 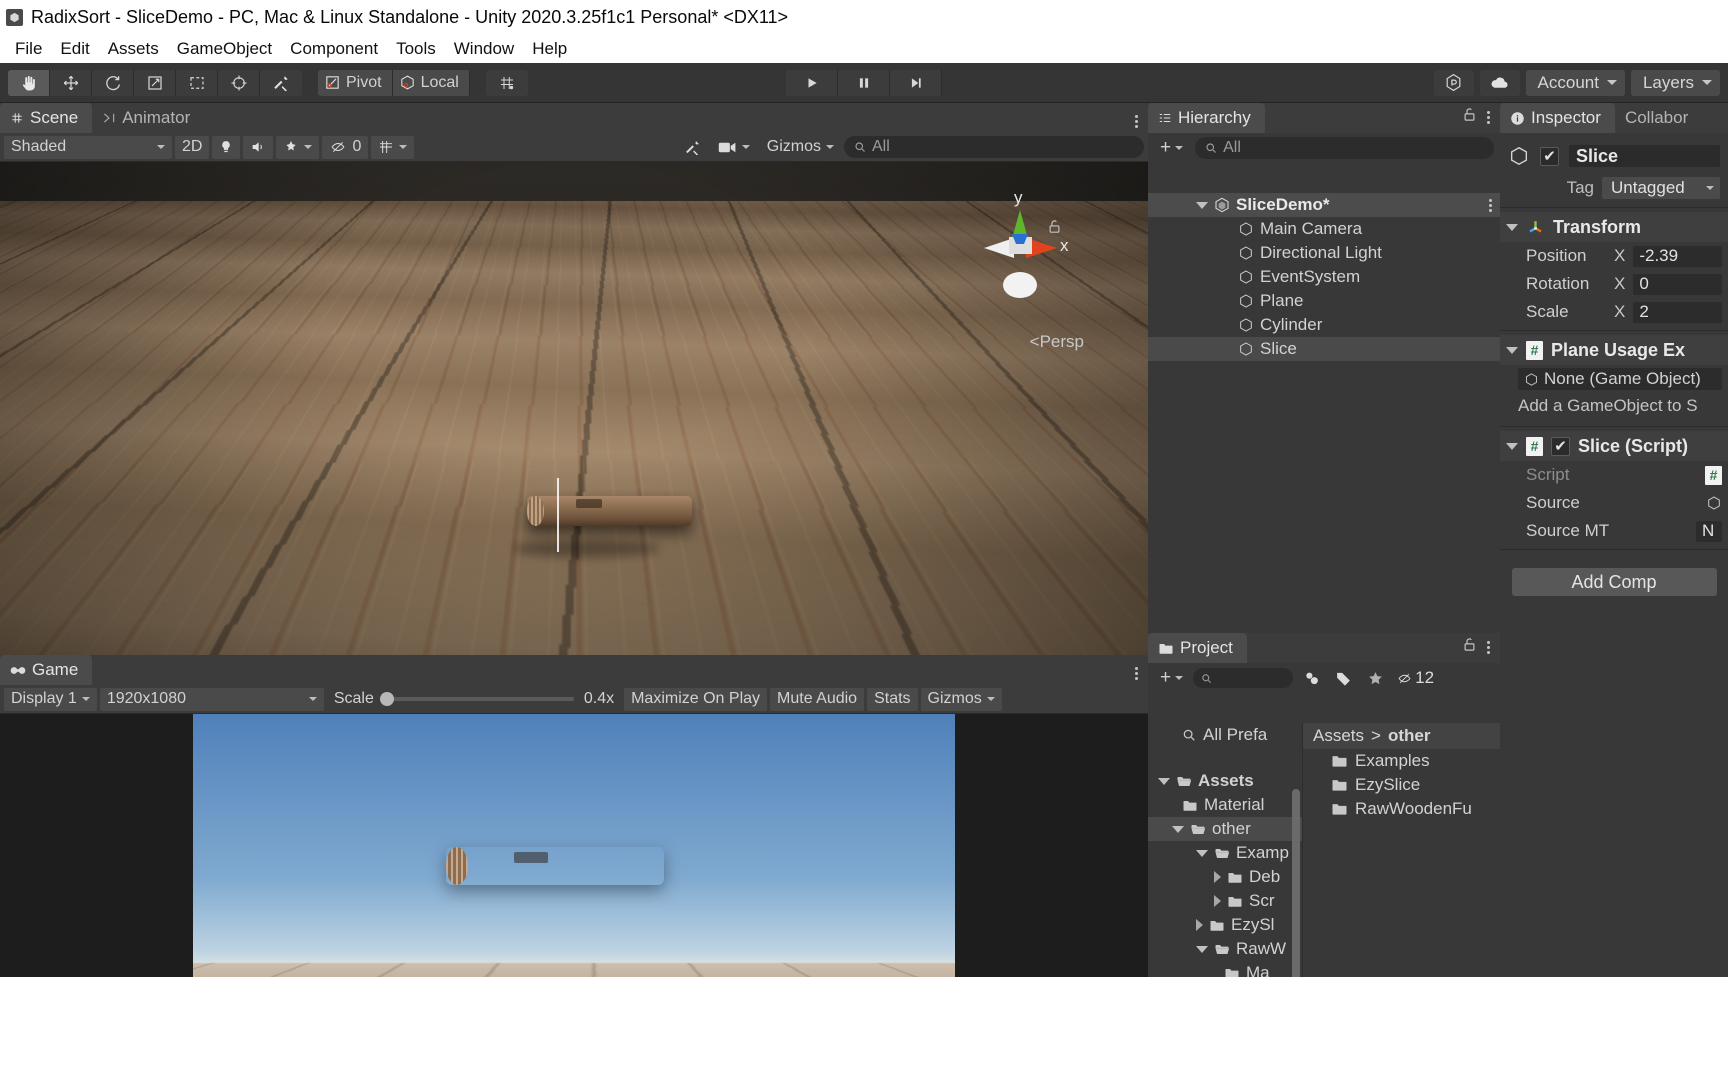 I want to click on scene-lighting-toggle, so click(x=226, y=147).